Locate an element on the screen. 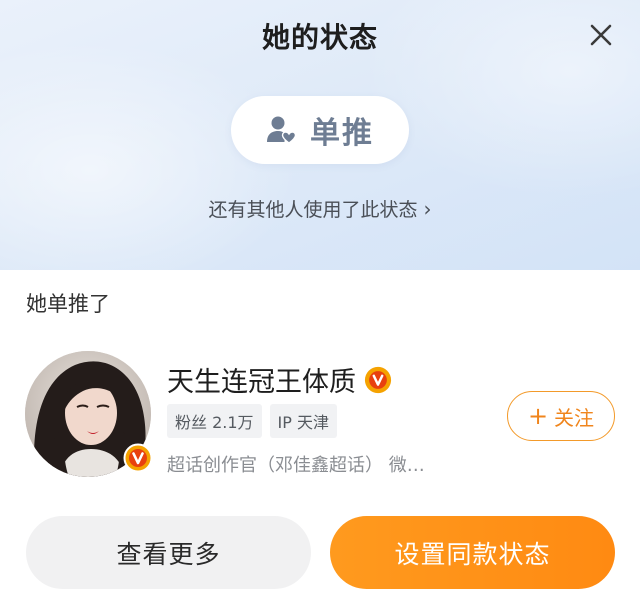 This screenshot has height=604, width=640. set-same-status-button: 设置同款状态 is located at coordinates (472, 552).